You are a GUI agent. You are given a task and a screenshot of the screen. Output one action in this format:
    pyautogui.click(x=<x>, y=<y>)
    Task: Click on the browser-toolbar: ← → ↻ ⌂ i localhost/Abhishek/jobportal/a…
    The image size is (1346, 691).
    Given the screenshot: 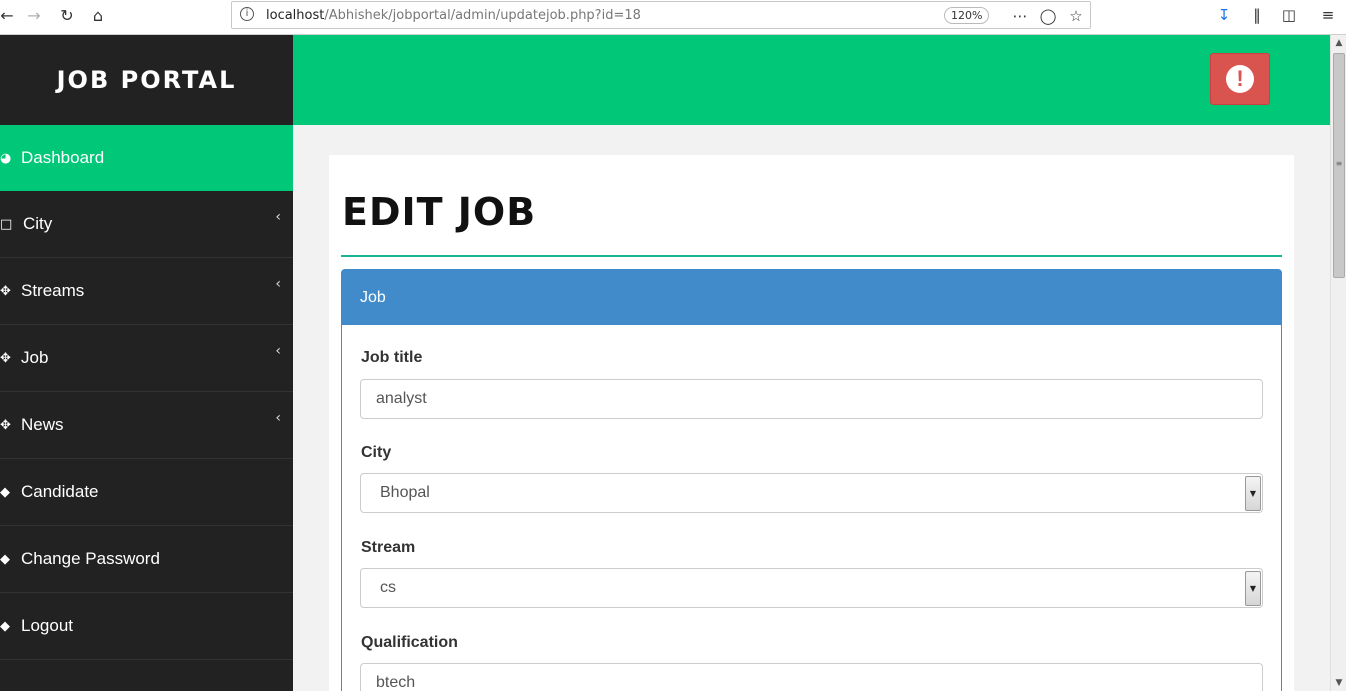 What is the action you would take?
    pyautogui.click(x=673, y=17)
    